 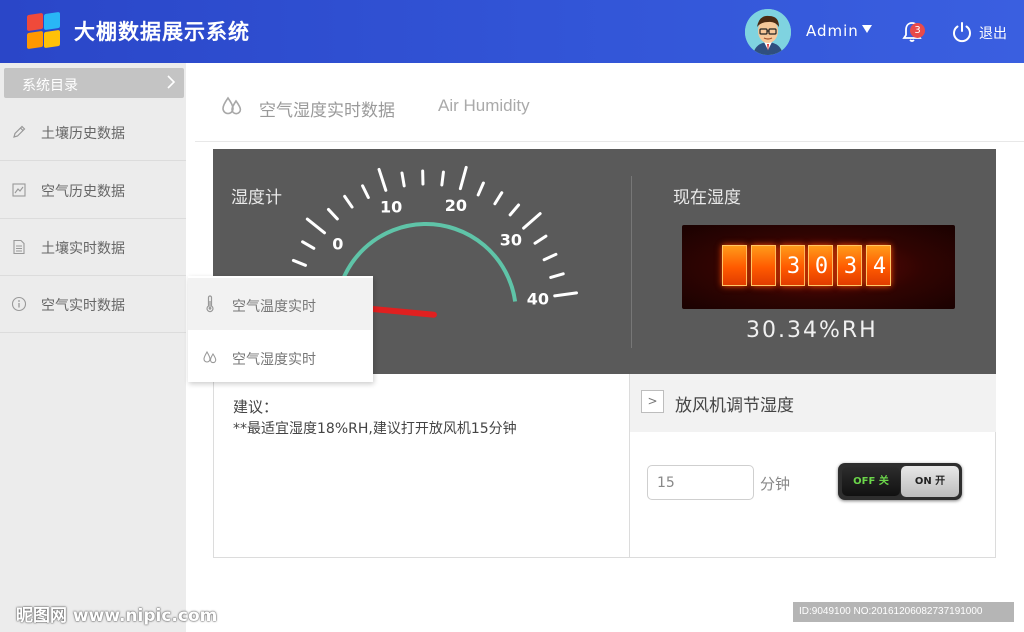 I want to click on minutes-unit: 分钟, so click(x=775, y=484).